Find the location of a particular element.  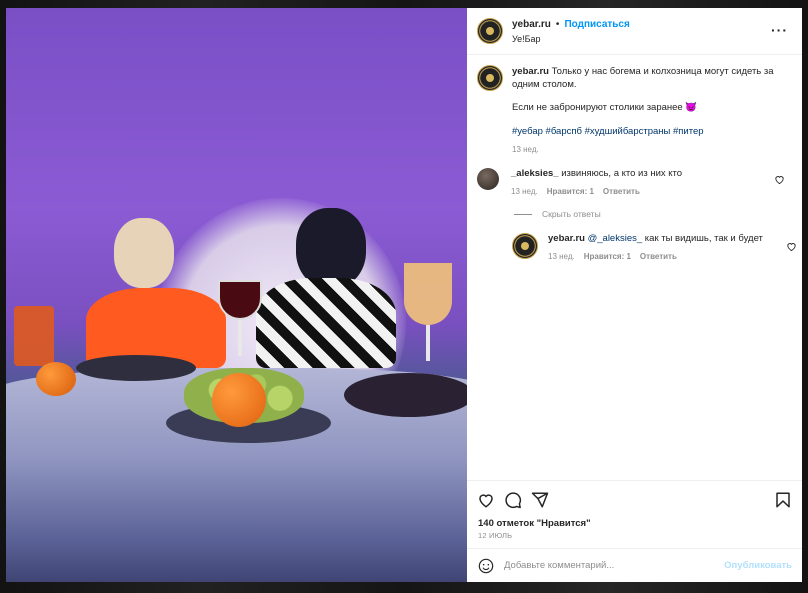

hide-replies-button: Скрыть ответы is located at coordinates (557, 214).